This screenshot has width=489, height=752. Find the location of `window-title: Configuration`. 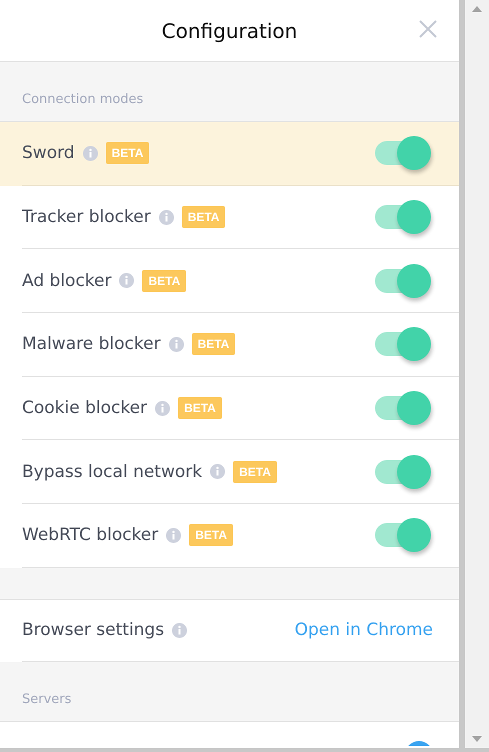

window-title: Configuration is located at coordinates (230, 30).